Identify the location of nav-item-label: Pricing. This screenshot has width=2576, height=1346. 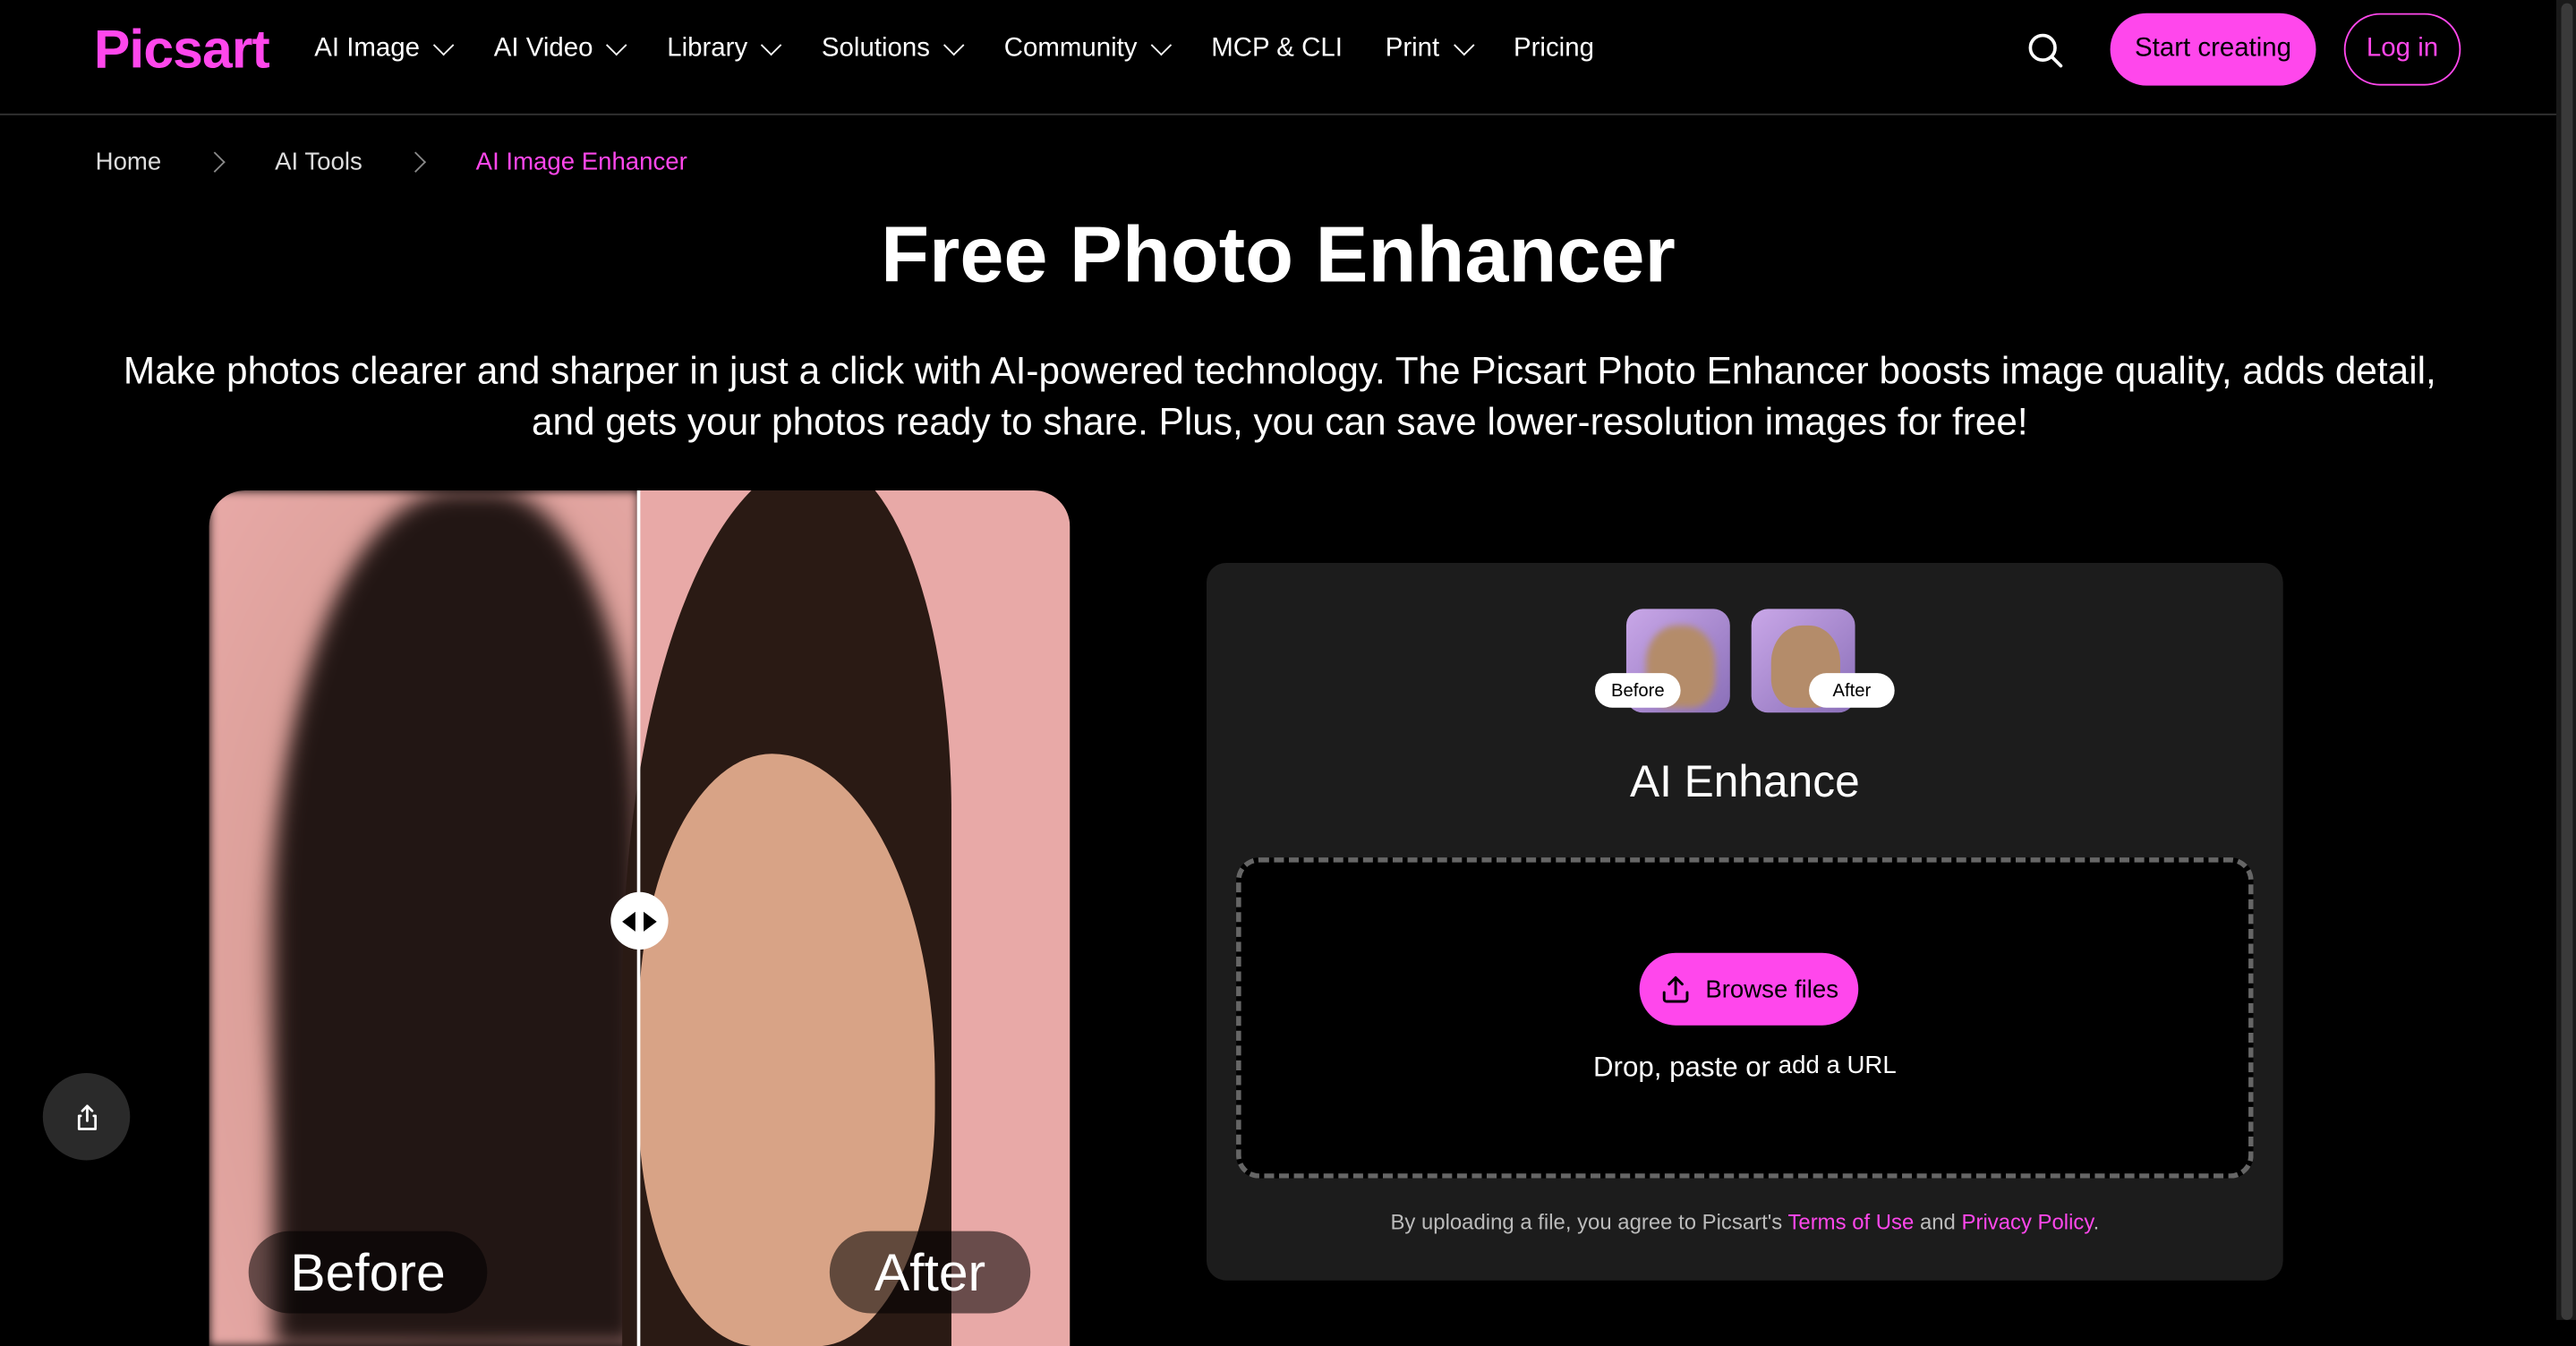
(1553, 48).